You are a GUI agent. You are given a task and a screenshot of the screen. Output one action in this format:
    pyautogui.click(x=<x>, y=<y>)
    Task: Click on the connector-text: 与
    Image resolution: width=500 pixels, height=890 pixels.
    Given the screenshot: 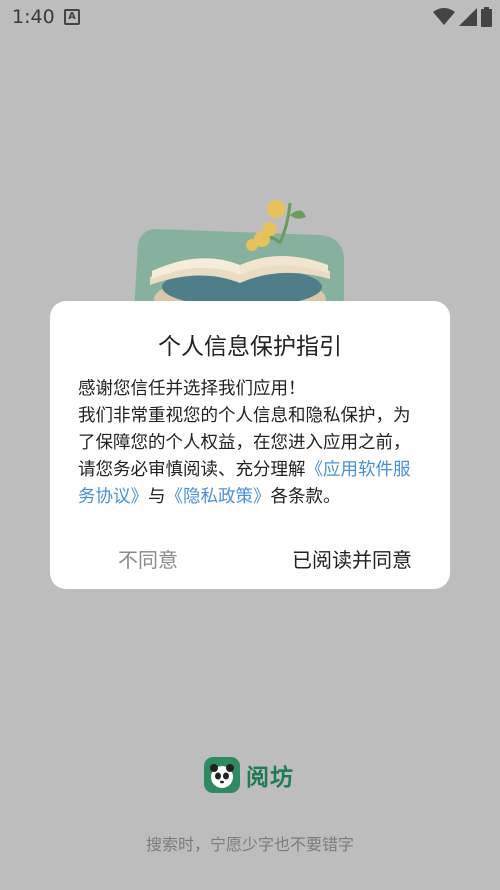 What is the action you would take?
    pyautogui.click(x=157, y=497)
    